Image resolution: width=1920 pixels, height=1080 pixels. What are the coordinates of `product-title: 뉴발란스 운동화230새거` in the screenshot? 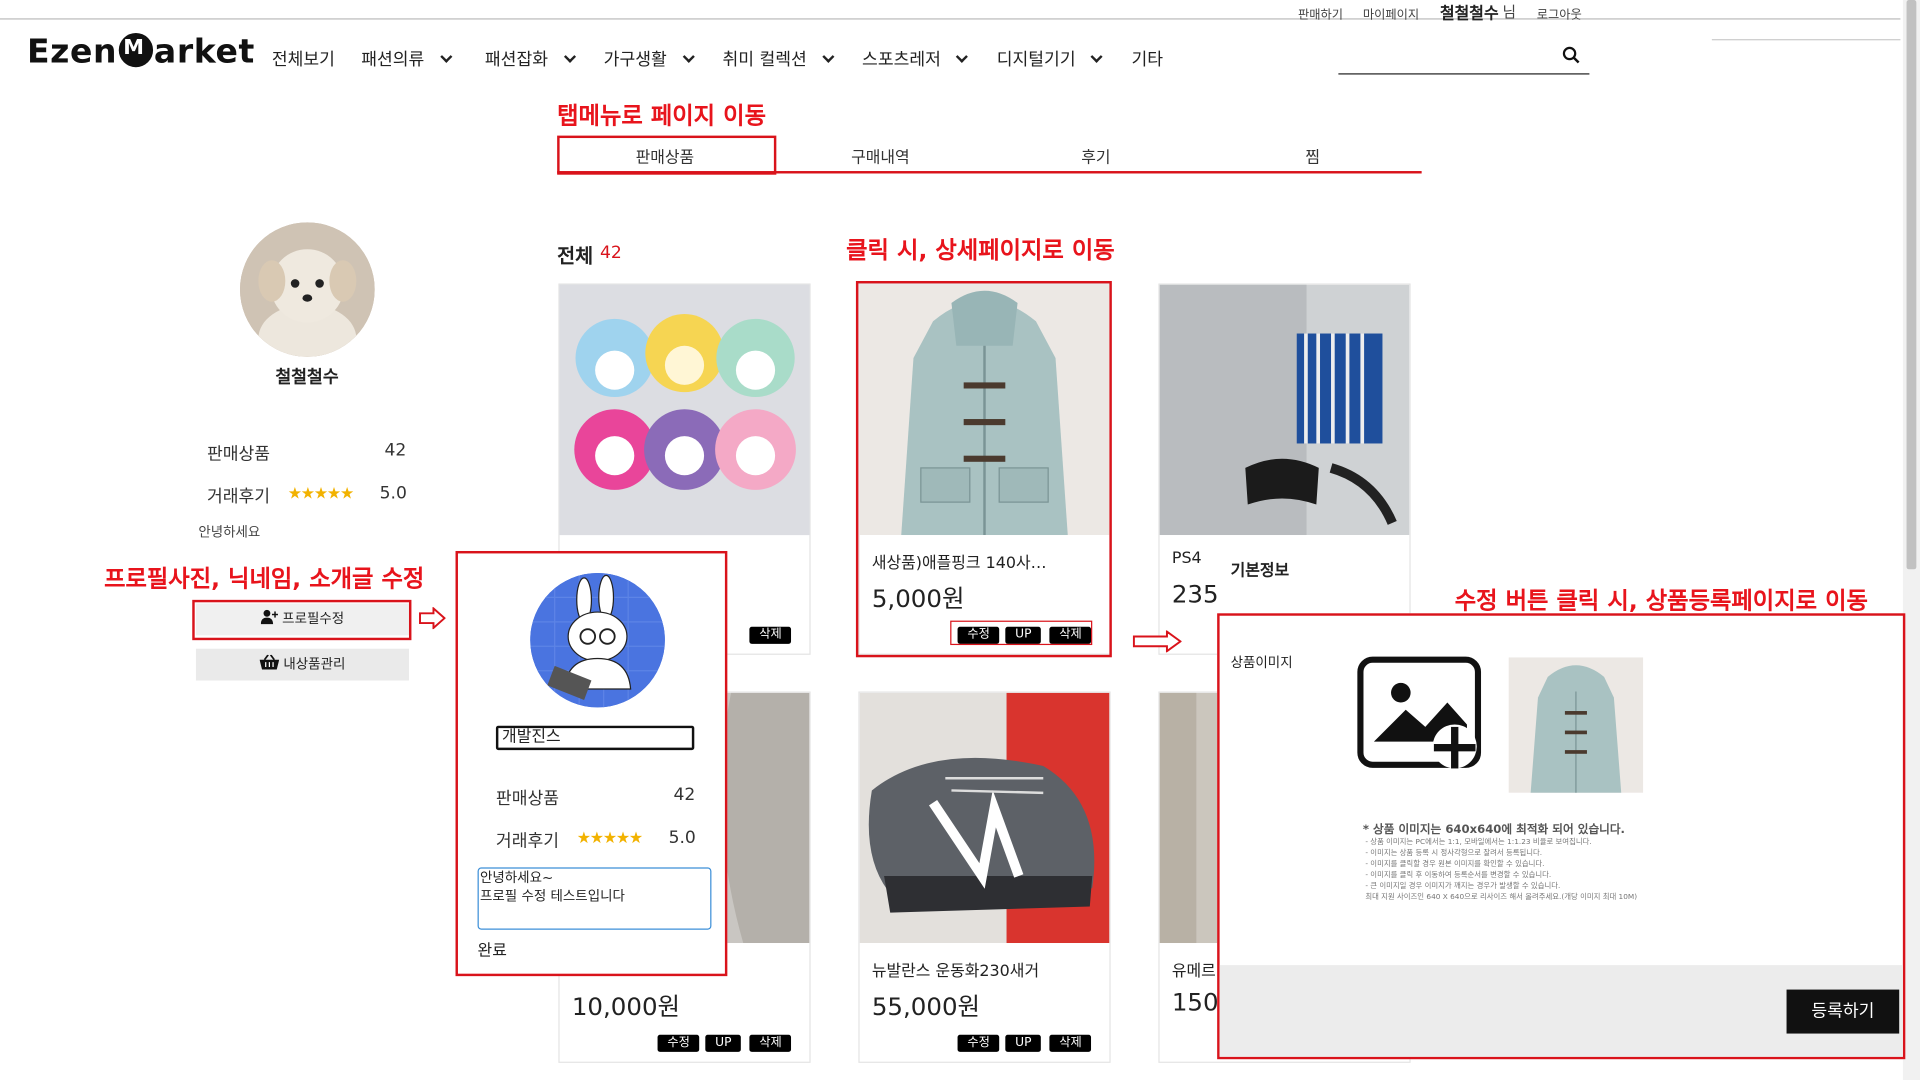 It's located at (955, 972).